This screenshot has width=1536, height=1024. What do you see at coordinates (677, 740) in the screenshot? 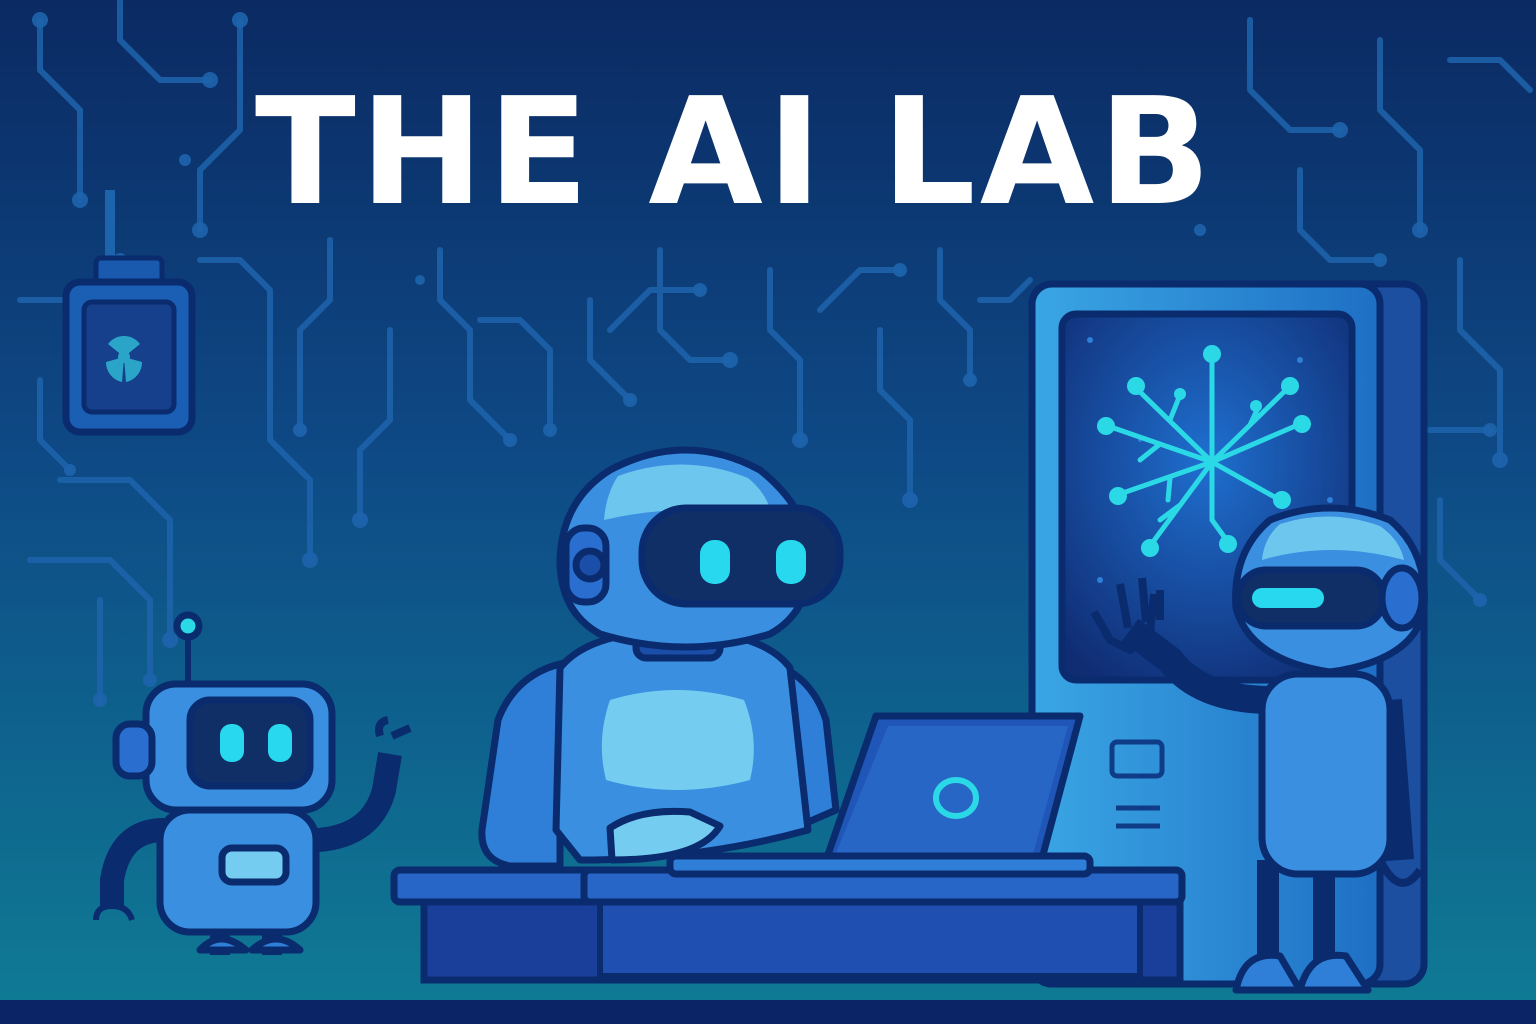
I see `robot-chest-plate` at bounding box center [677, 740].